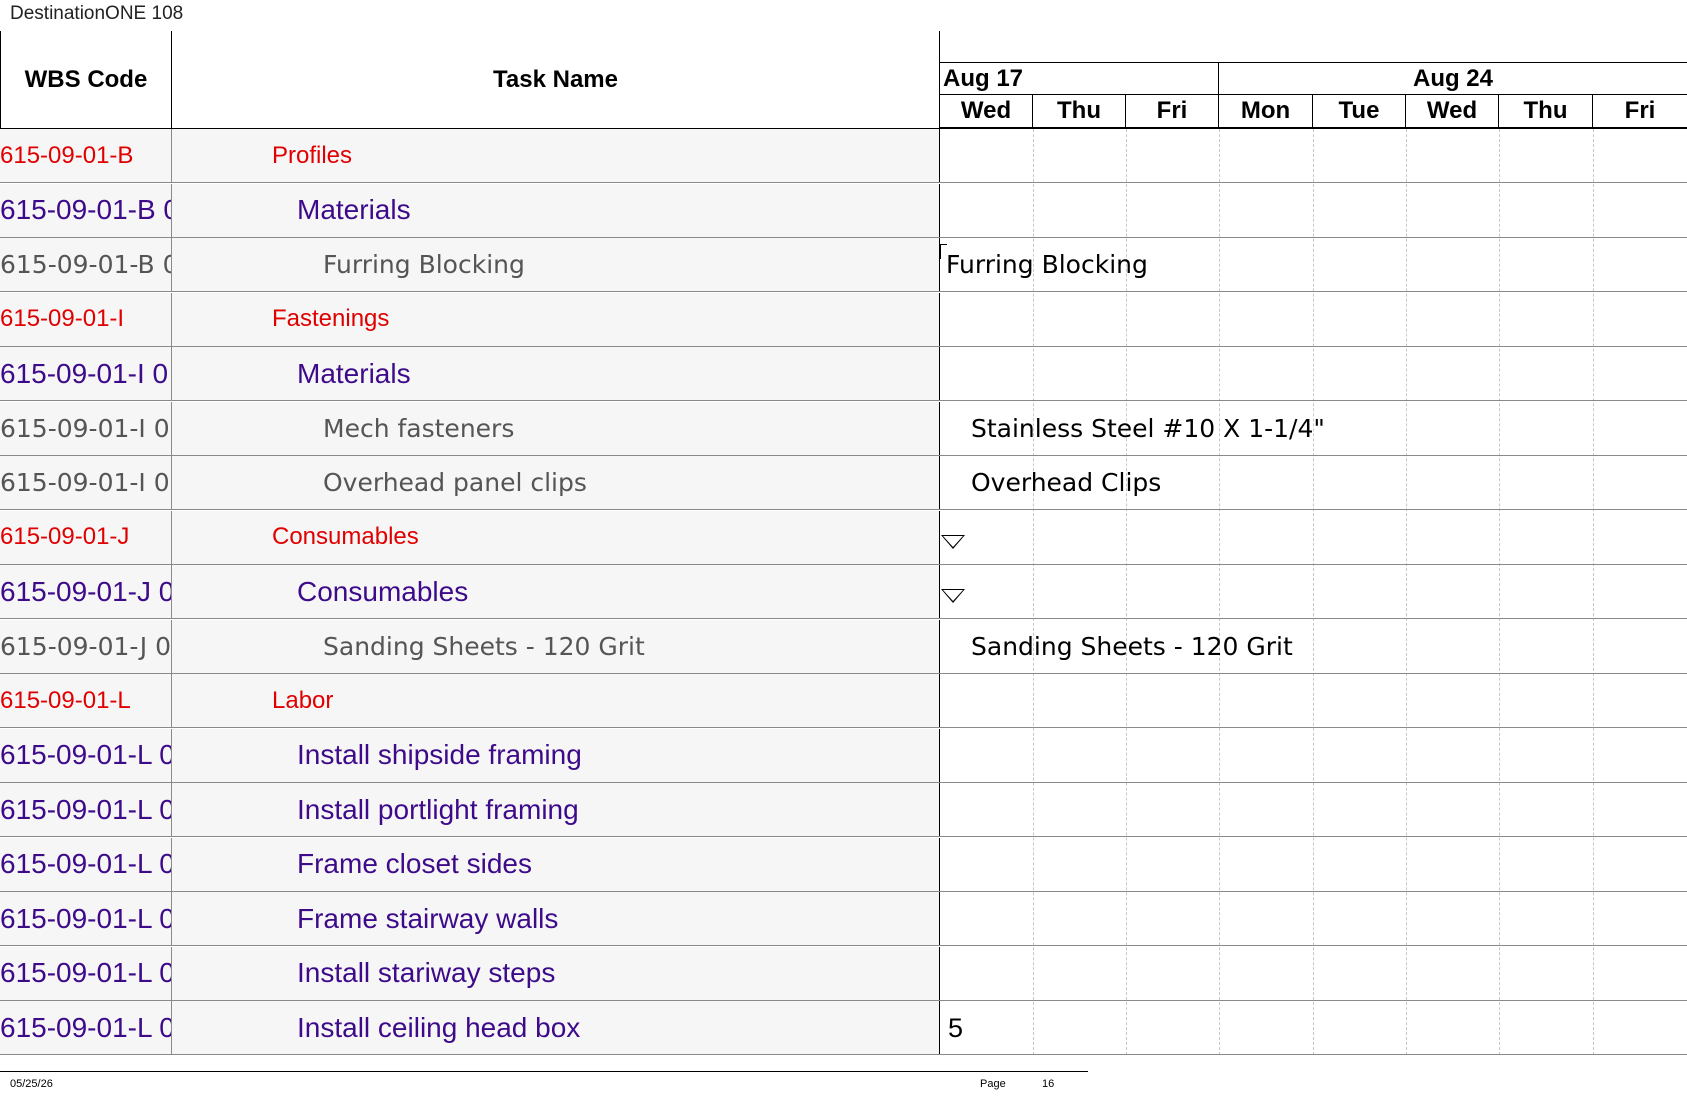  What do you see at coordinates (556, 755) in the screenshot?
I see `task-name-cell: Install shipside framing` at bounding box center [556, 755].